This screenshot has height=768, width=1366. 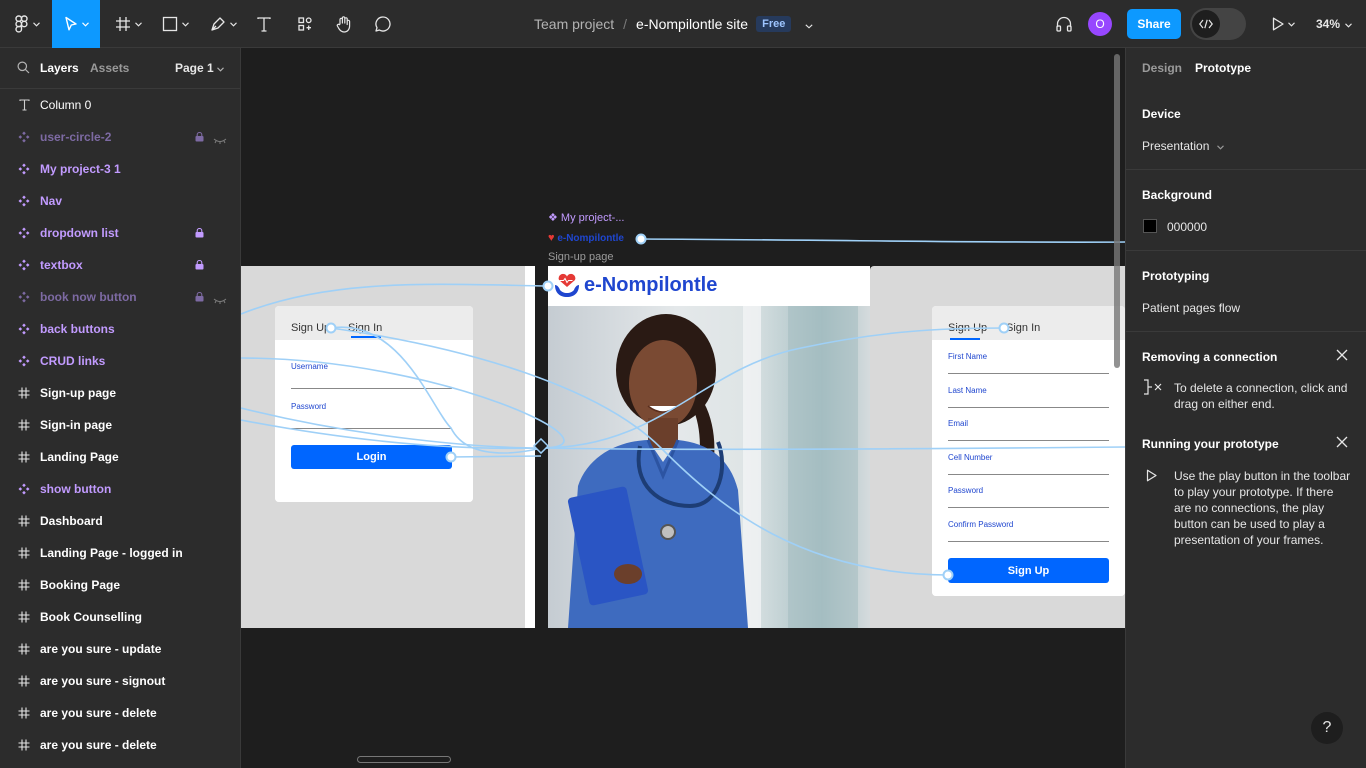 I want to click on dev-mode-toggle, so click(x=1218, y=24).